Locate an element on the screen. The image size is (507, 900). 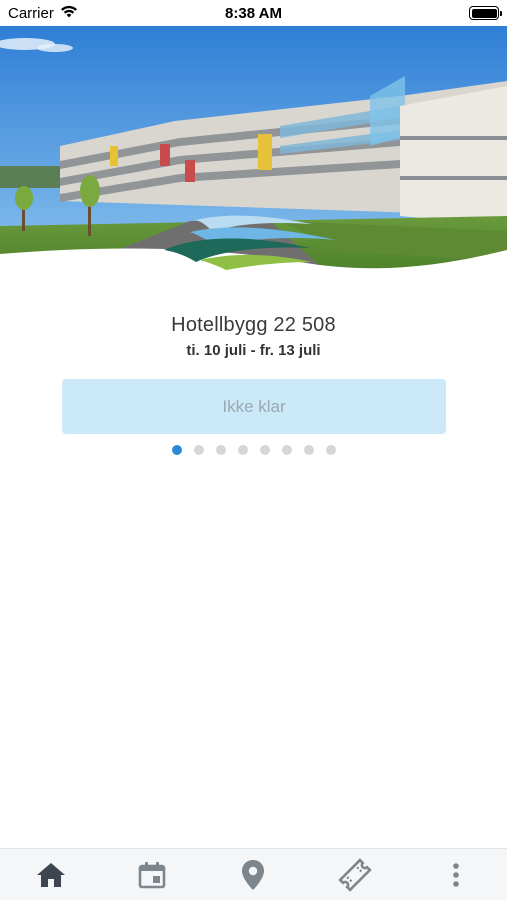
page-indicator is located at coordinates (253, 450).